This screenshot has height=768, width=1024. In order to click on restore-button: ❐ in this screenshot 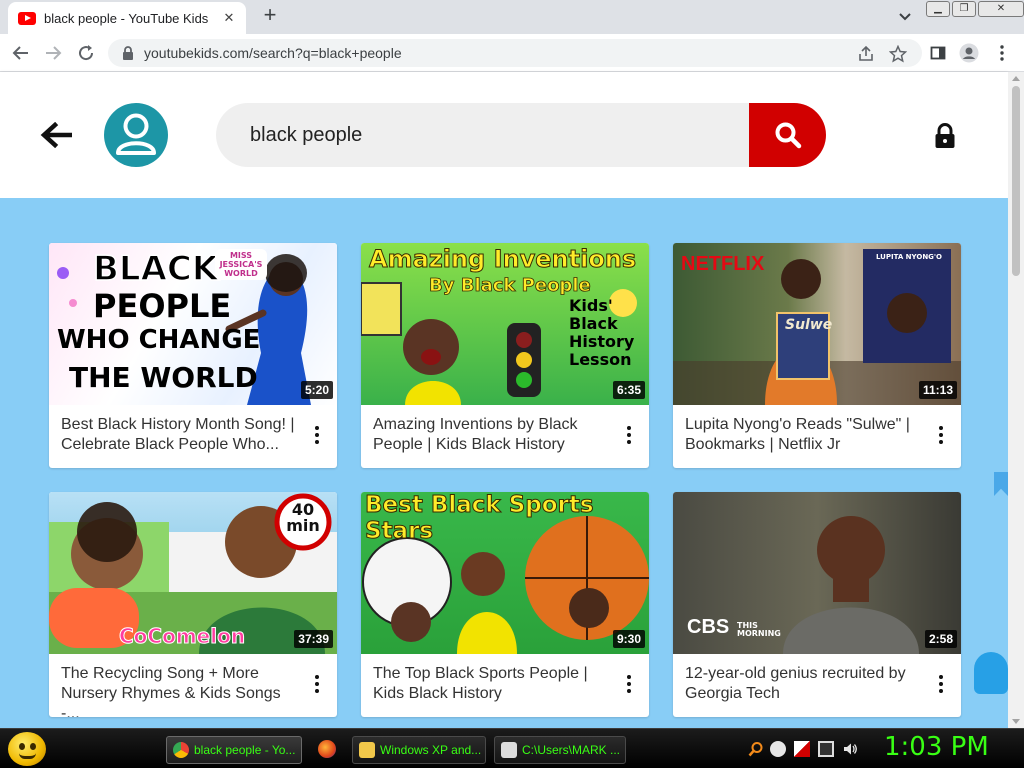, I will do `click(964, 9)`.